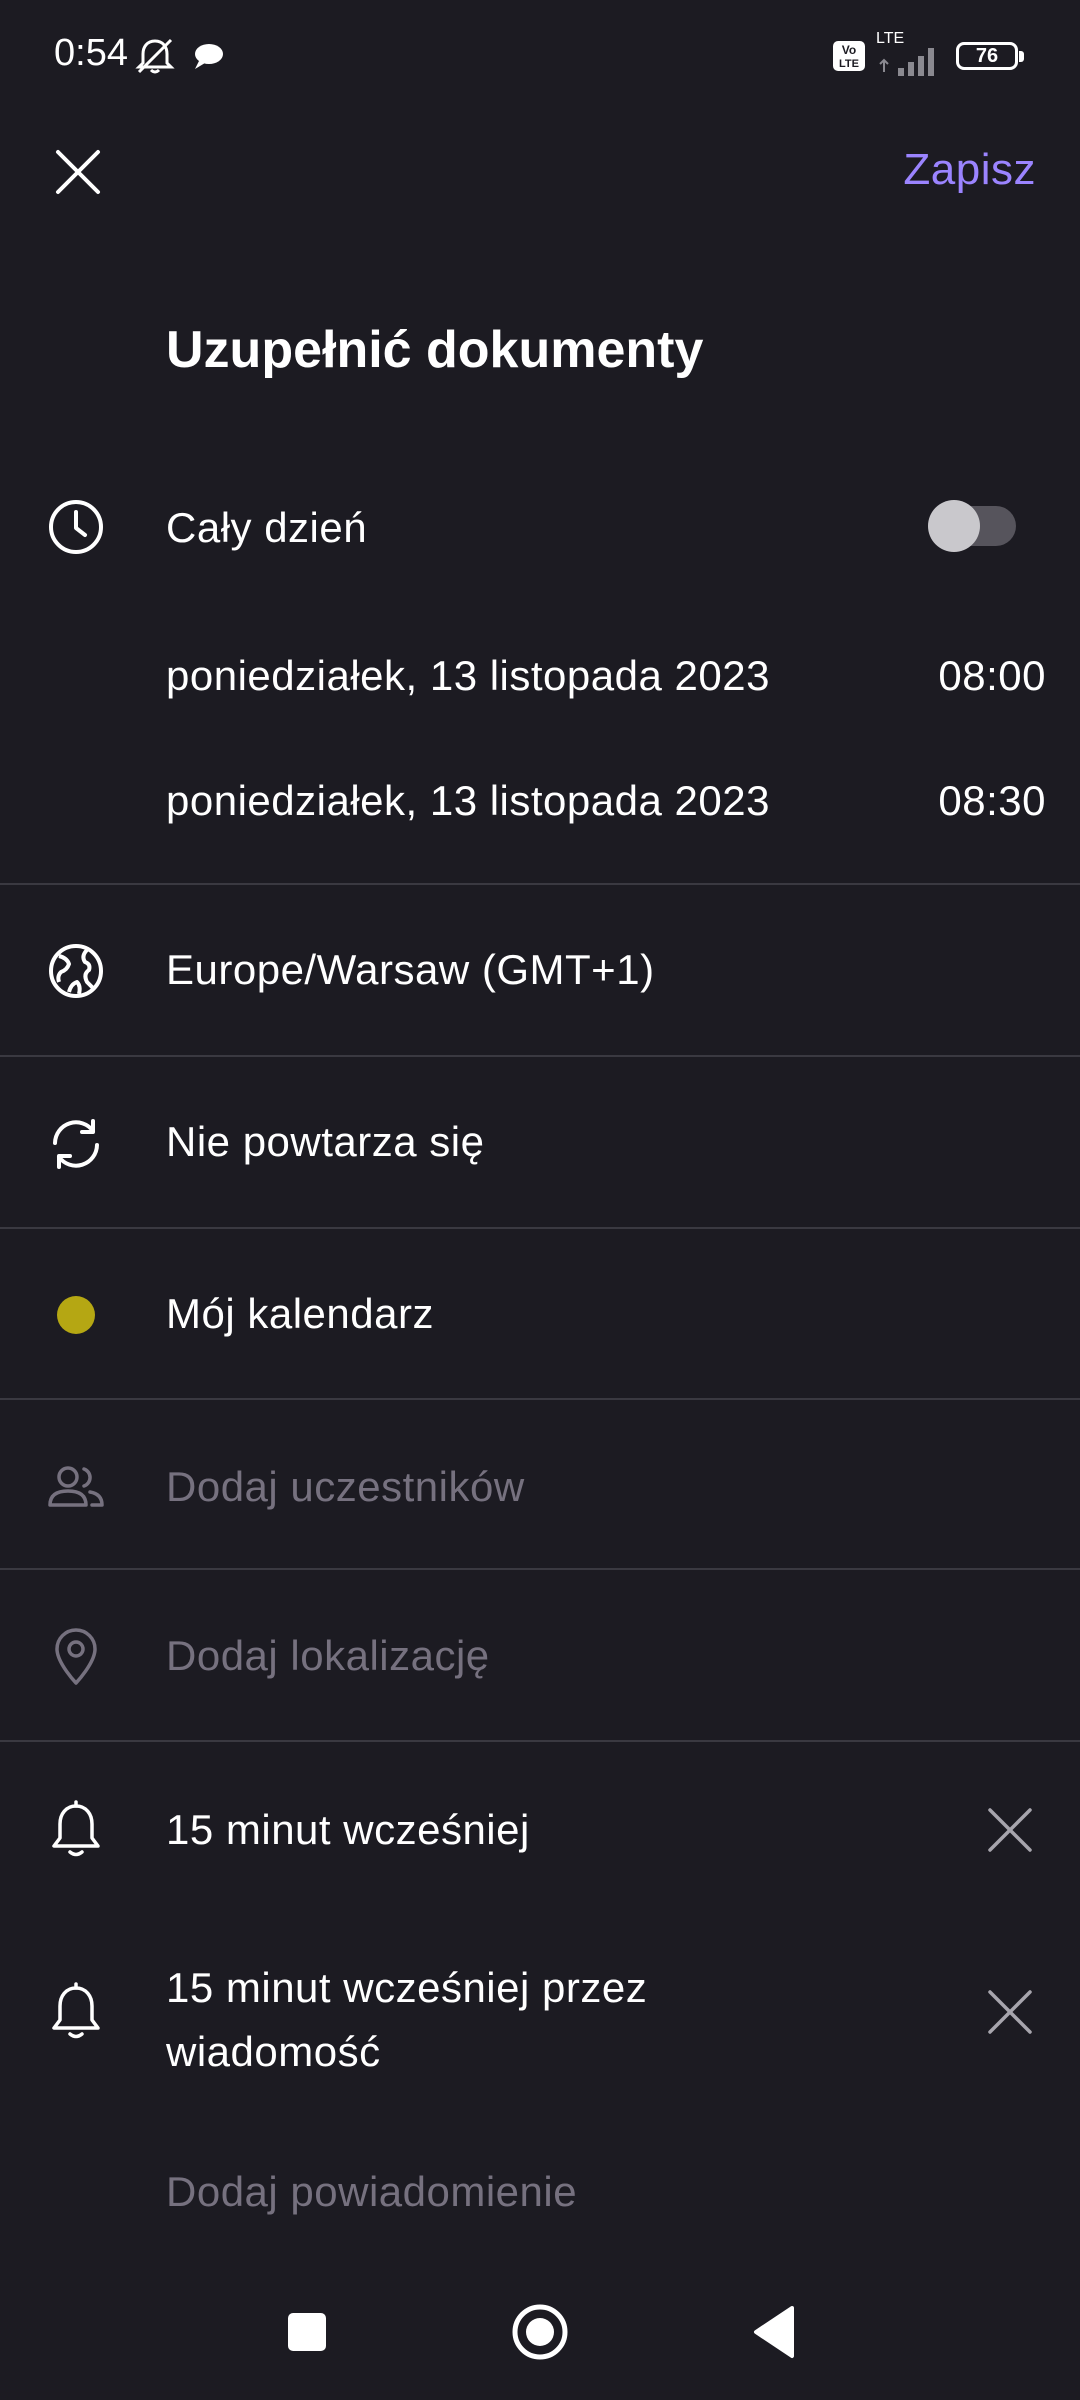 The width and height of the screenshot is (1080, 2400). Describe the element at coordinates (434, 350) in the screenshot. I see `event-title: Uzupełnić dokumenty` at that location.